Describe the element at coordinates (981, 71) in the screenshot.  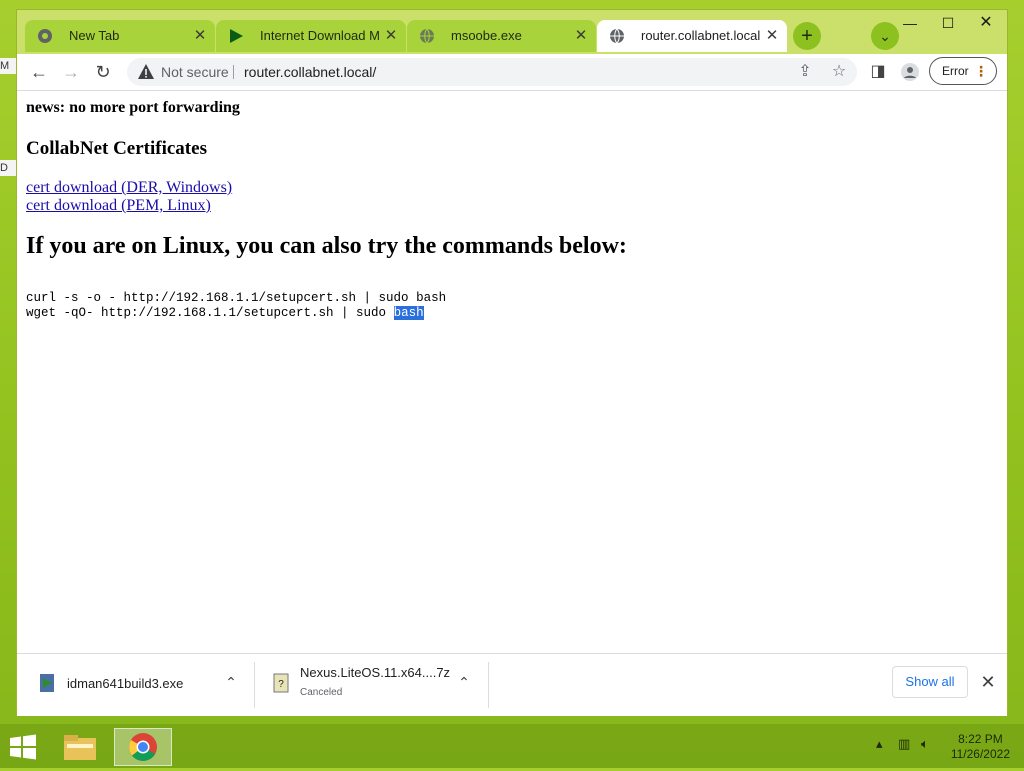
I see `kebab-menu-icon: ⋮` at that location.